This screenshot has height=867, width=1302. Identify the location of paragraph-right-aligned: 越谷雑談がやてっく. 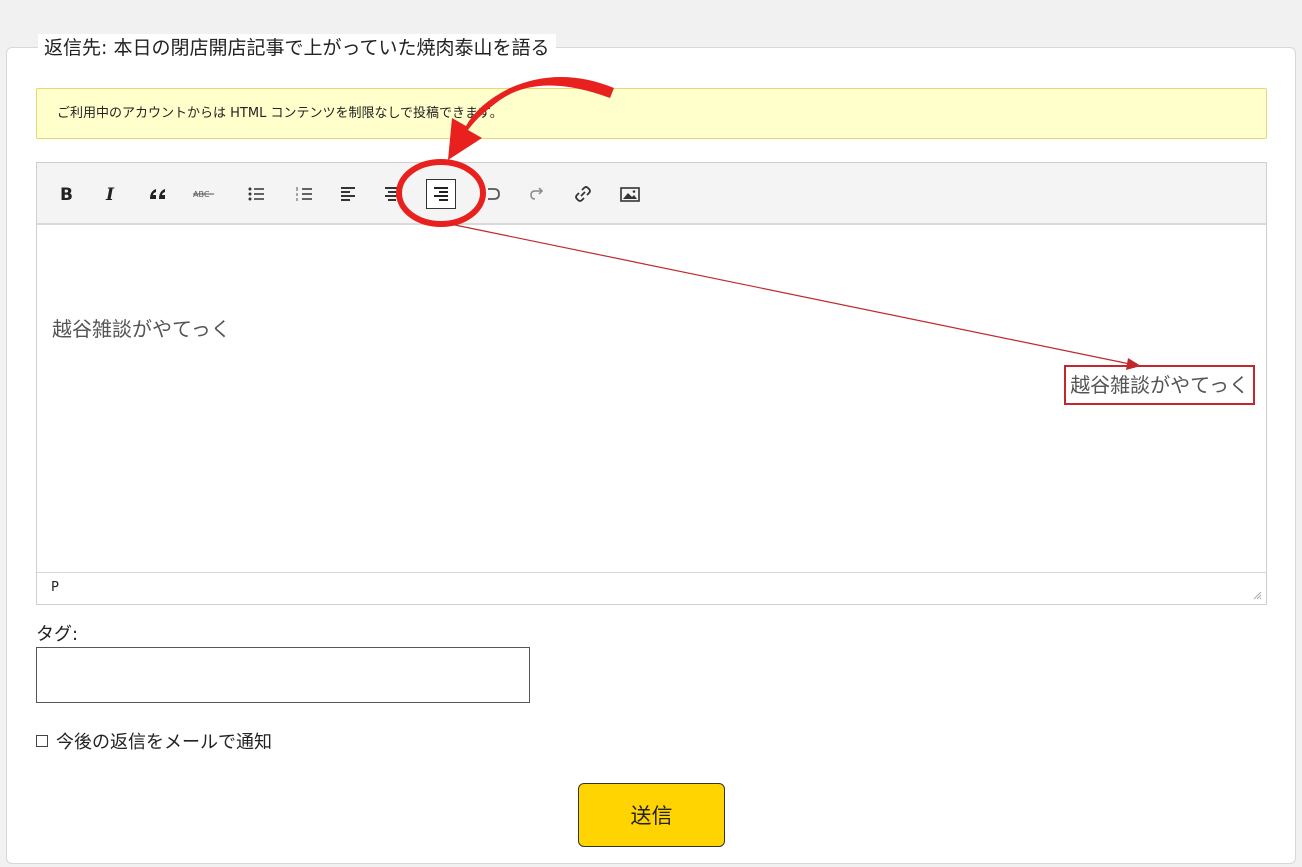
(1159, 385).